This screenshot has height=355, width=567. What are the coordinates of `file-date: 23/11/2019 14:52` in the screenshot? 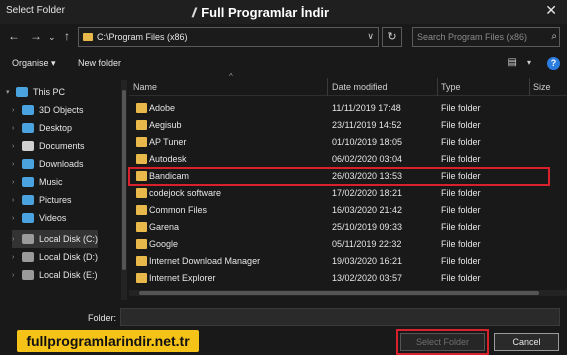 It's located at (367, 125).